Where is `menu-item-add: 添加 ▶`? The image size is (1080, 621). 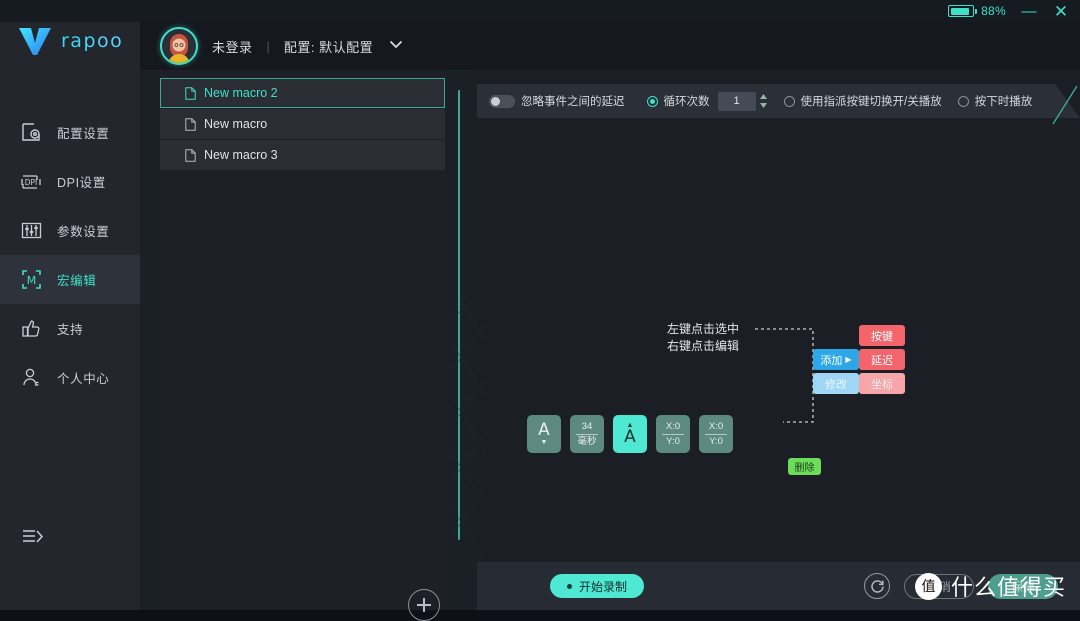 menu-item-add: 添加 ▶ is located at coordinates (836, 359).